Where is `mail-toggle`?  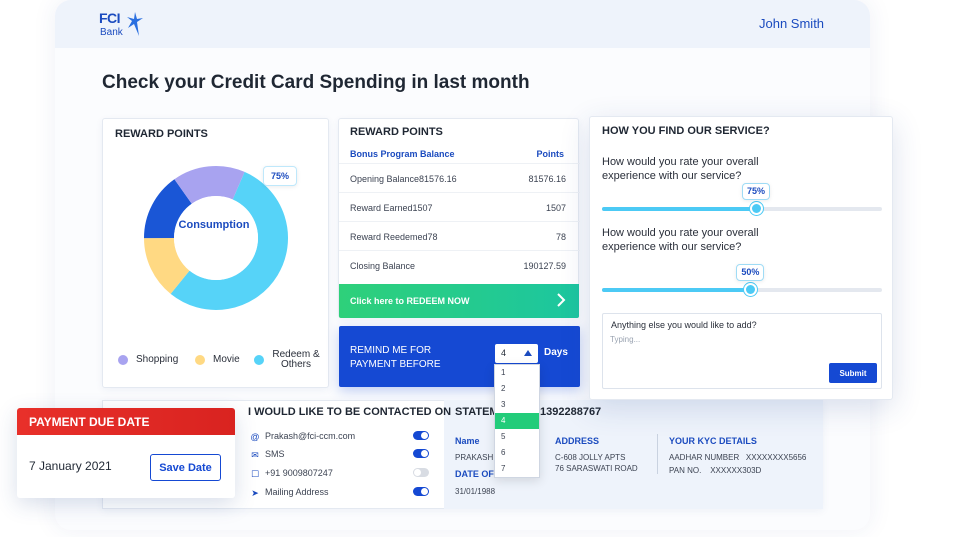
mail-toggle is located at coordinates (421, 491).